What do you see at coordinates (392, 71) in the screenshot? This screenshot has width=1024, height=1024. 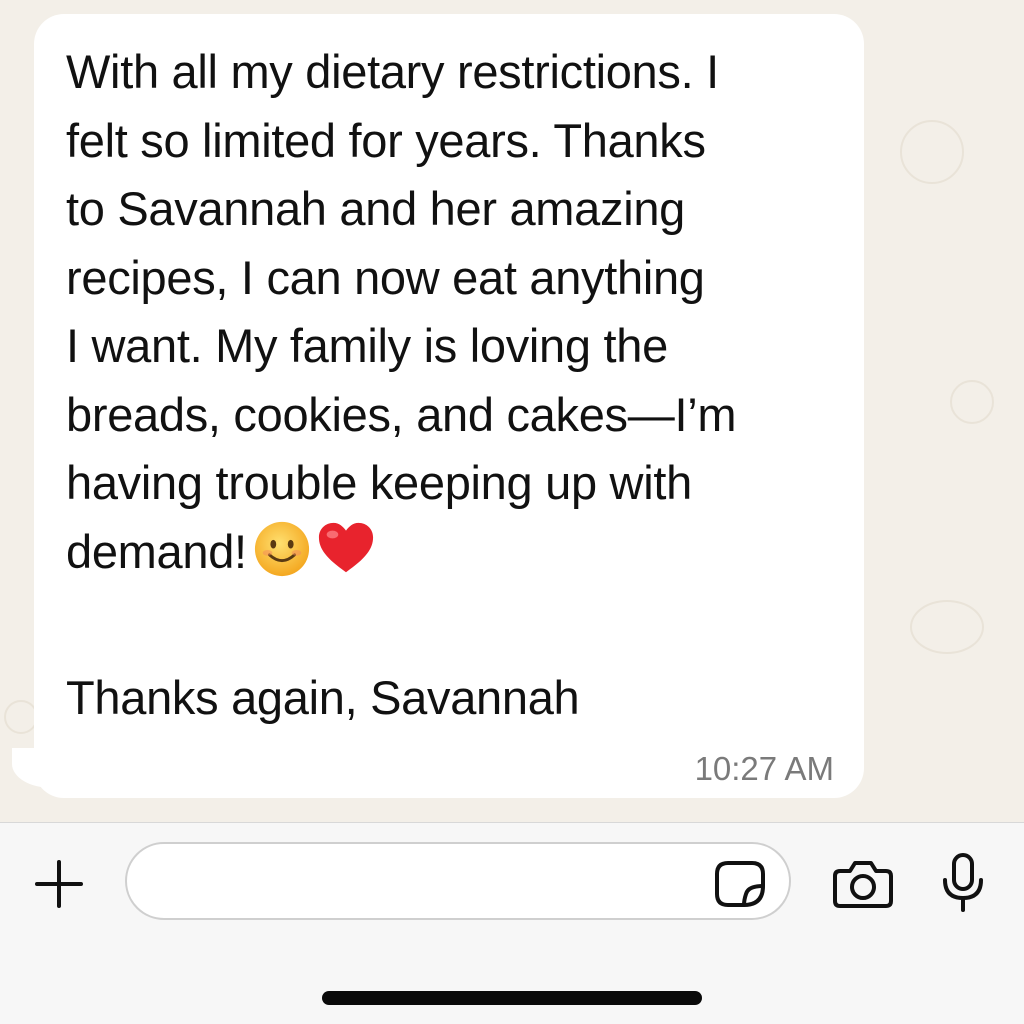 I see `message-line: With all my dietary restrictions. I` at bounding box center [392, 71].